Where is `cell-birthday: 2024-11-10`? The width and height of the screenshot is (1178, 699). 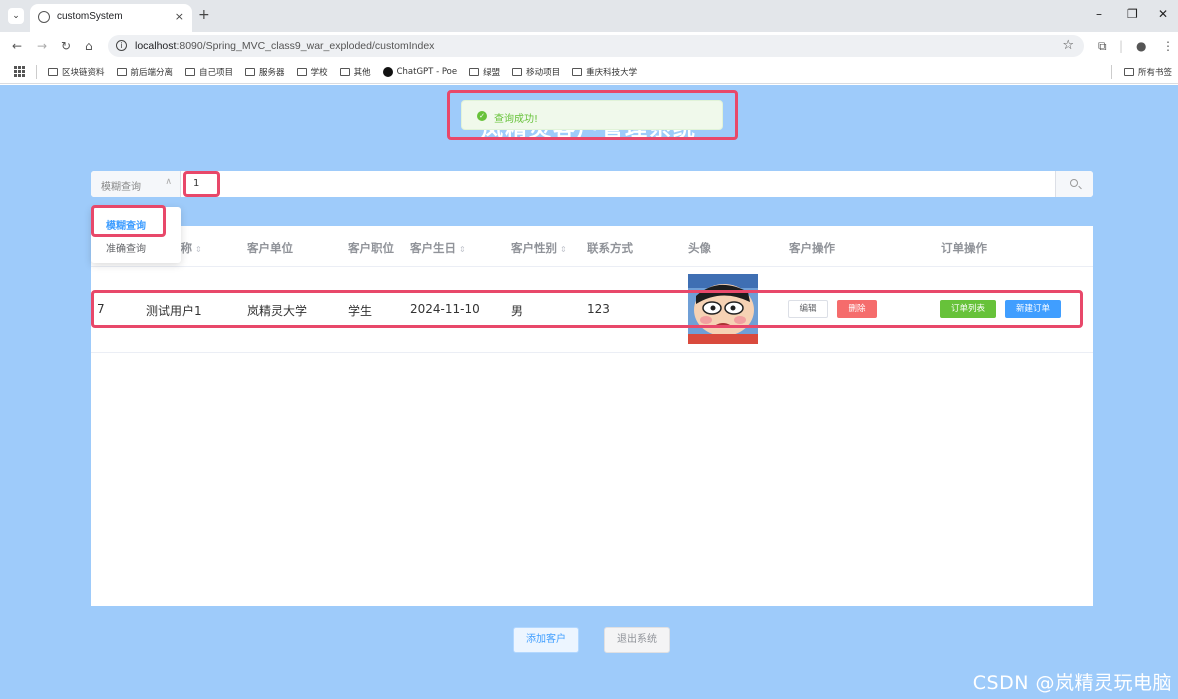
cell-birthday: 2024-11-10 is located at coordinates (445, 309).